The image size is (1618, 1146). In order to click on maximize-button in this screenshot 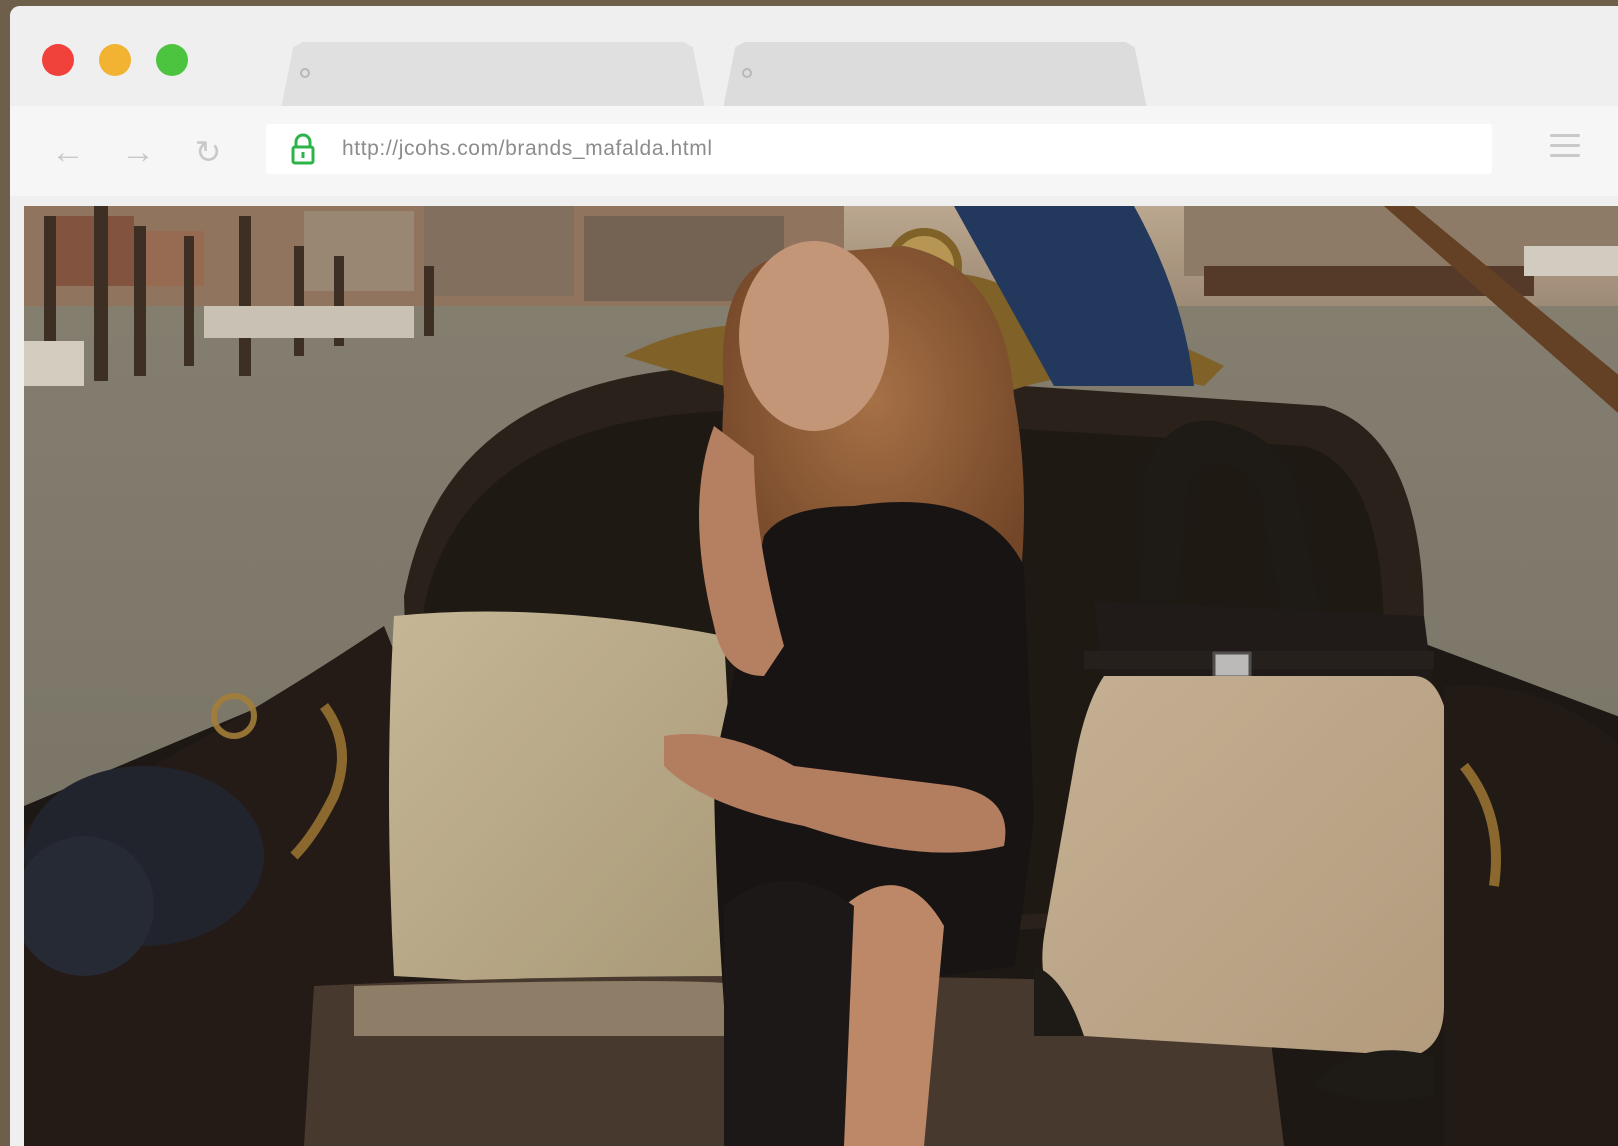, I will do `click(172, 60)`.